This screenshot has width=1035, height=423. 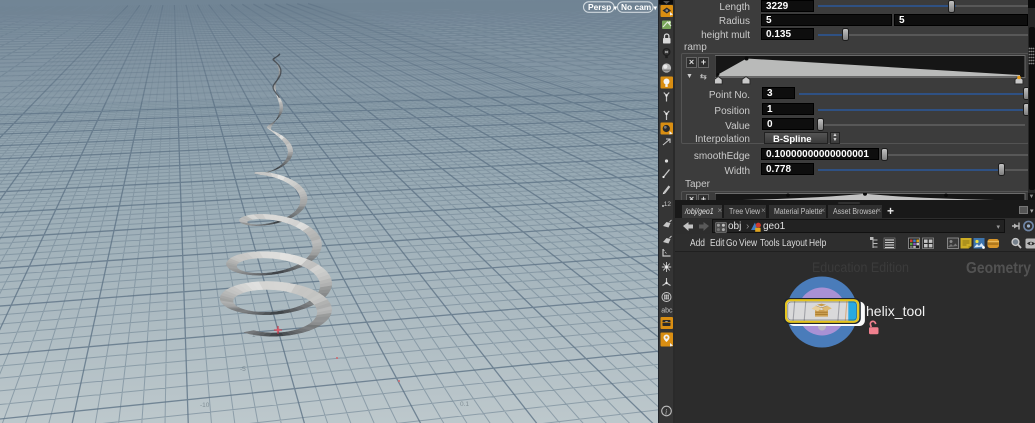 I want to click on svg-text: -10, so click(x=205, y=405).